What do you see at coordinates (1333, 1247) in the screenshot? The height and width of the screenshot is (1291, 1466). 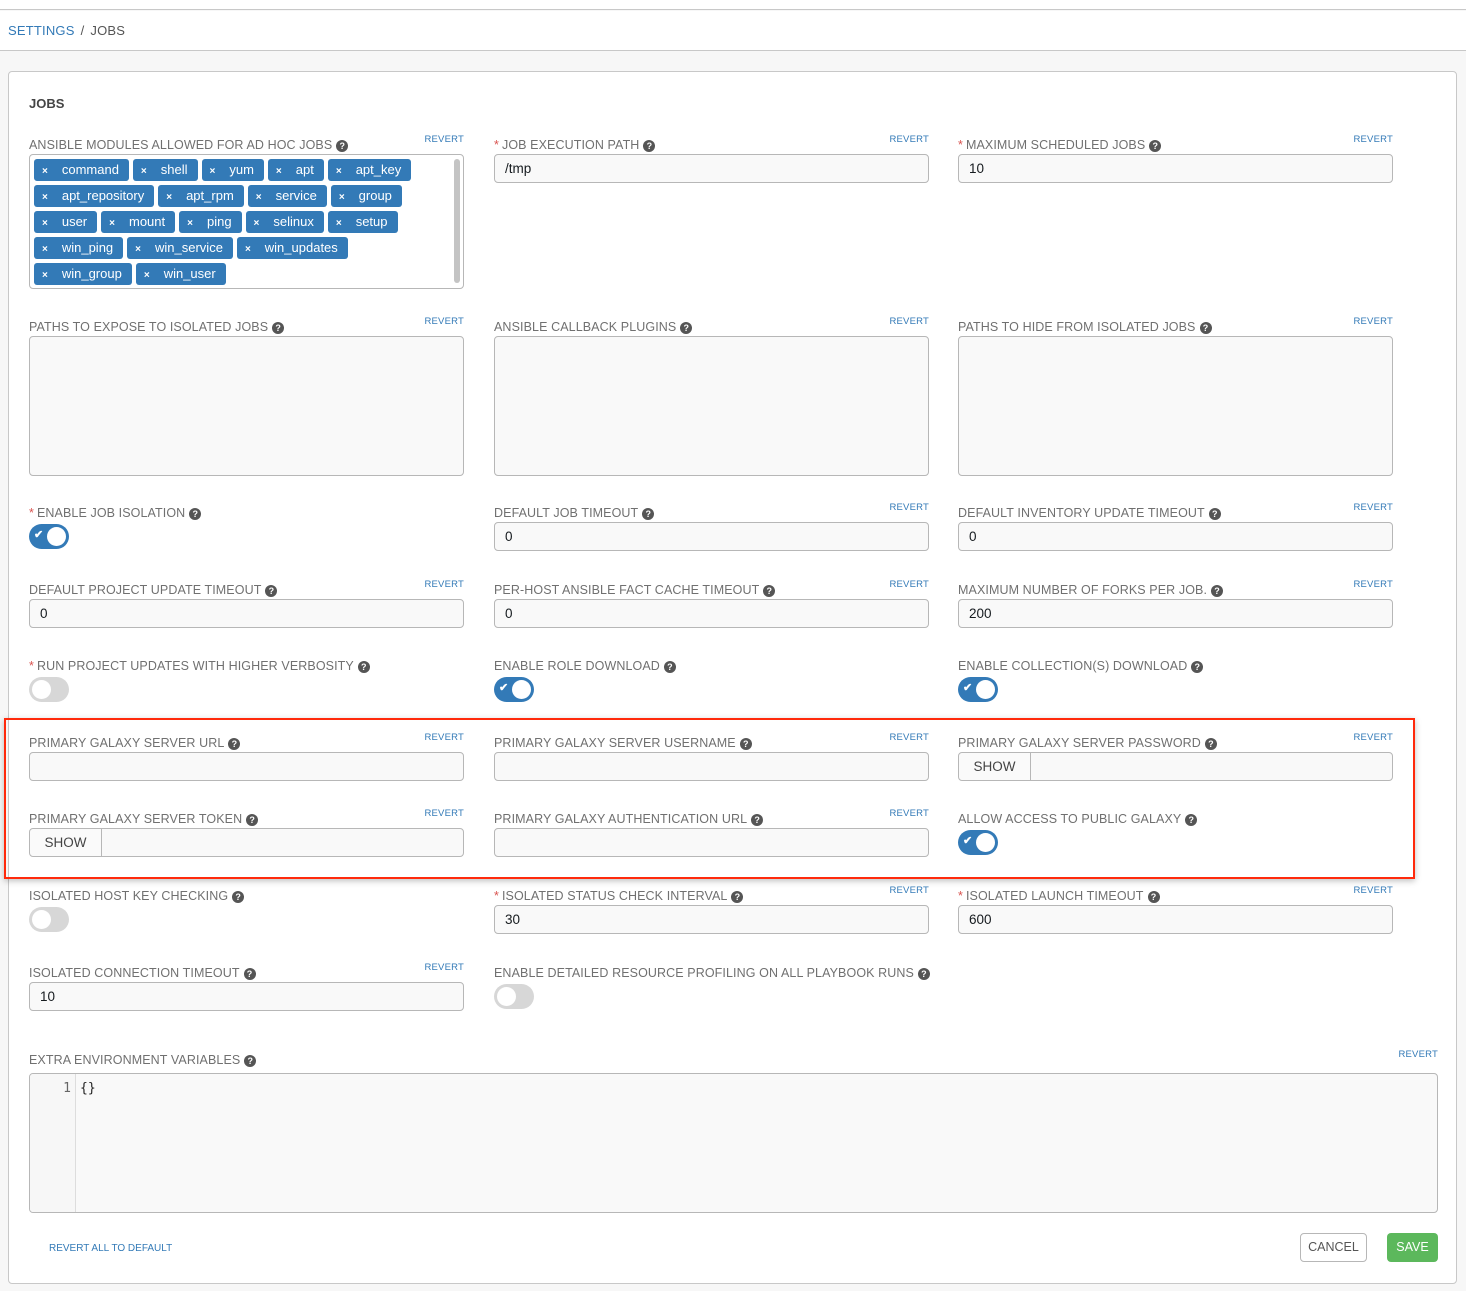 I see `cancel-button: CANCEL` at bounding box center [1333, 1247].